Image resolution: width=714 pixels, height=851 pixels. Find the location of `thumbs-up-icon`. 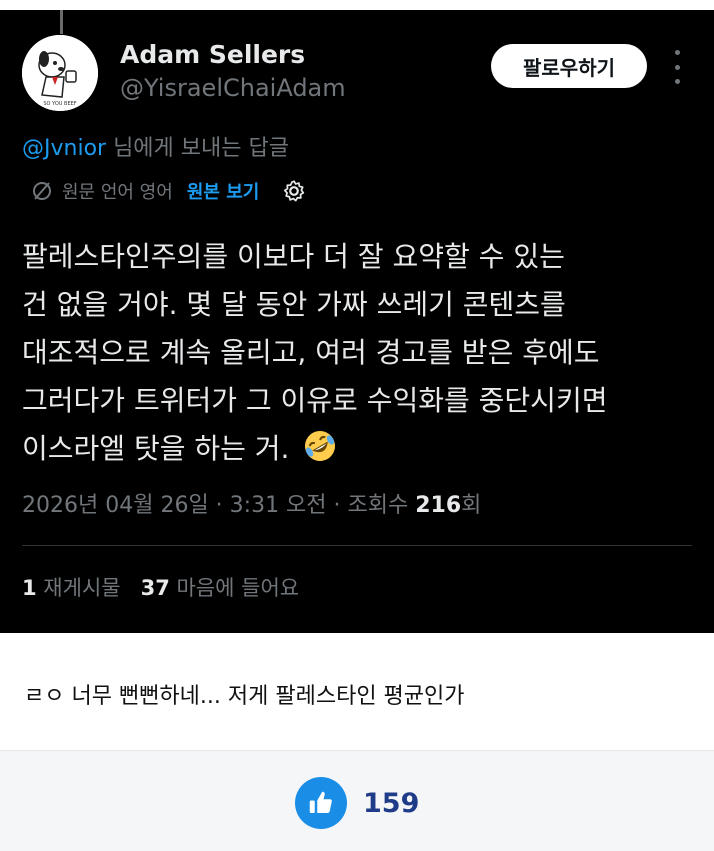

thumbs-up-icon is located at coordinates (320, 802).